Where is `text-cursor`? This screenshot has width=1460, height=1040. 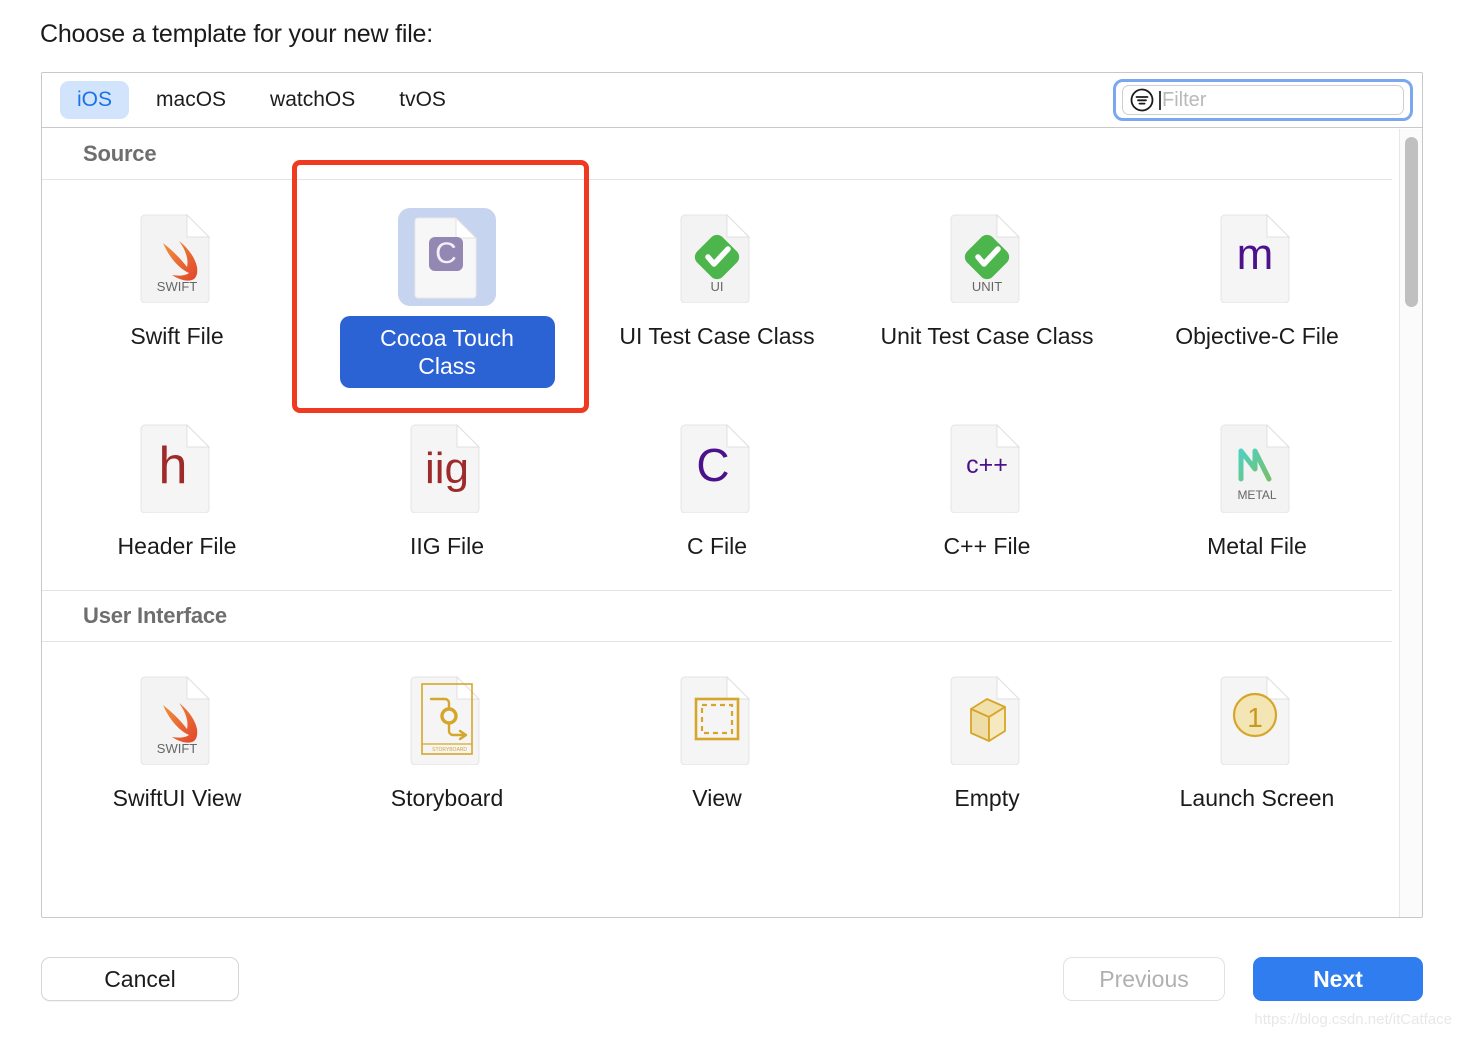 text-cursor is located at coordinates (1160, 100).